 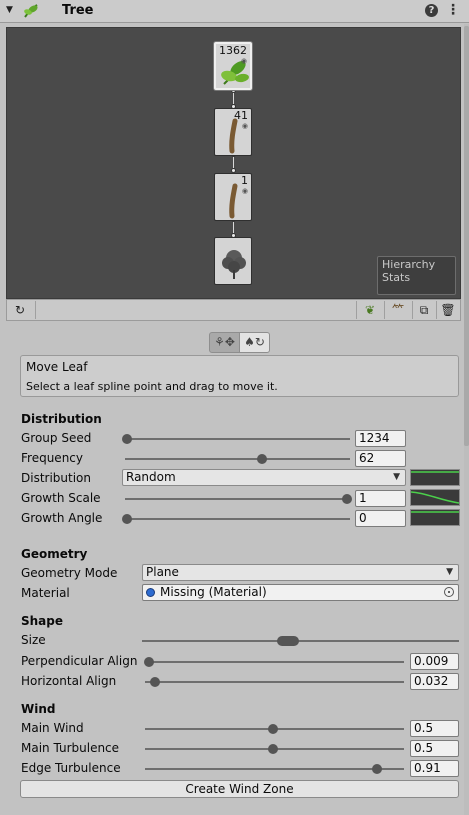 I want to click on section-wind: Wind, so click(x=38, y=709).